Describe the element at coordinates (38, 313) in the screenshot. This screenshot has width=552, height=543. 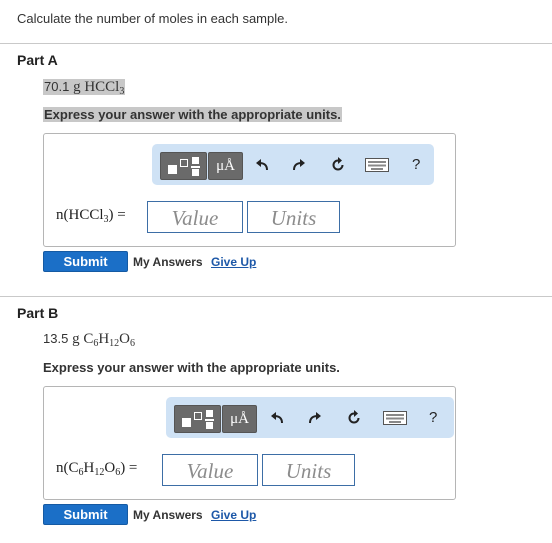
I see `part-b-title: Part B` at that location.